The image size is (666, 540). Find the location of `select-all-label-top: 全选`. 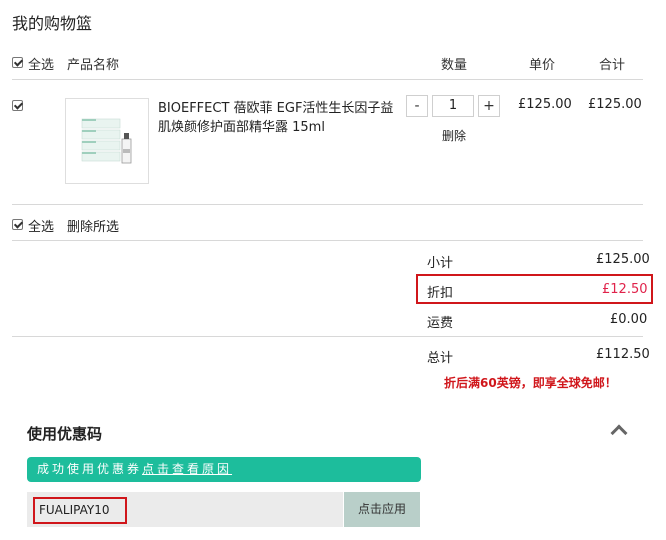

select-all-label-top: 全选 is located at coordinates (41, 65).